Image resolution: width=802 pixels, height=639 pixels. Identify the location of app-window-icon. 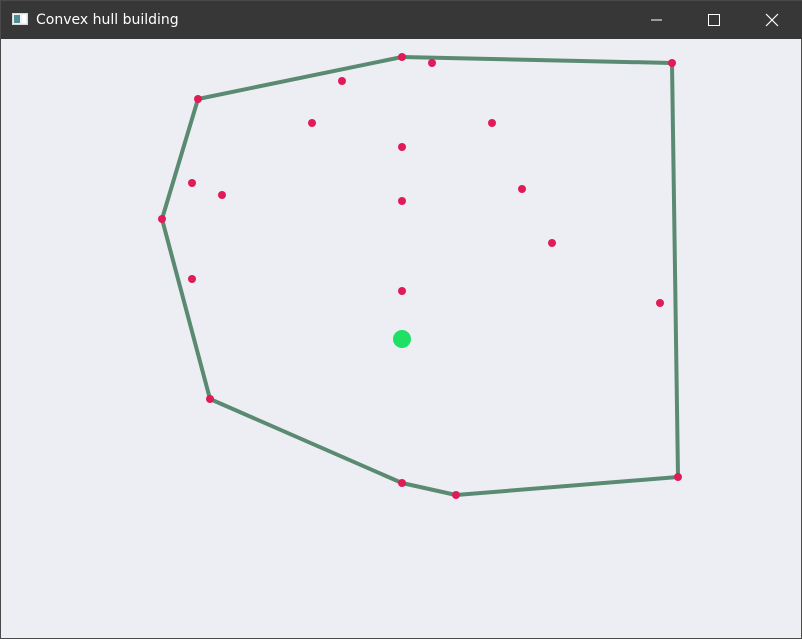
(20, 19).